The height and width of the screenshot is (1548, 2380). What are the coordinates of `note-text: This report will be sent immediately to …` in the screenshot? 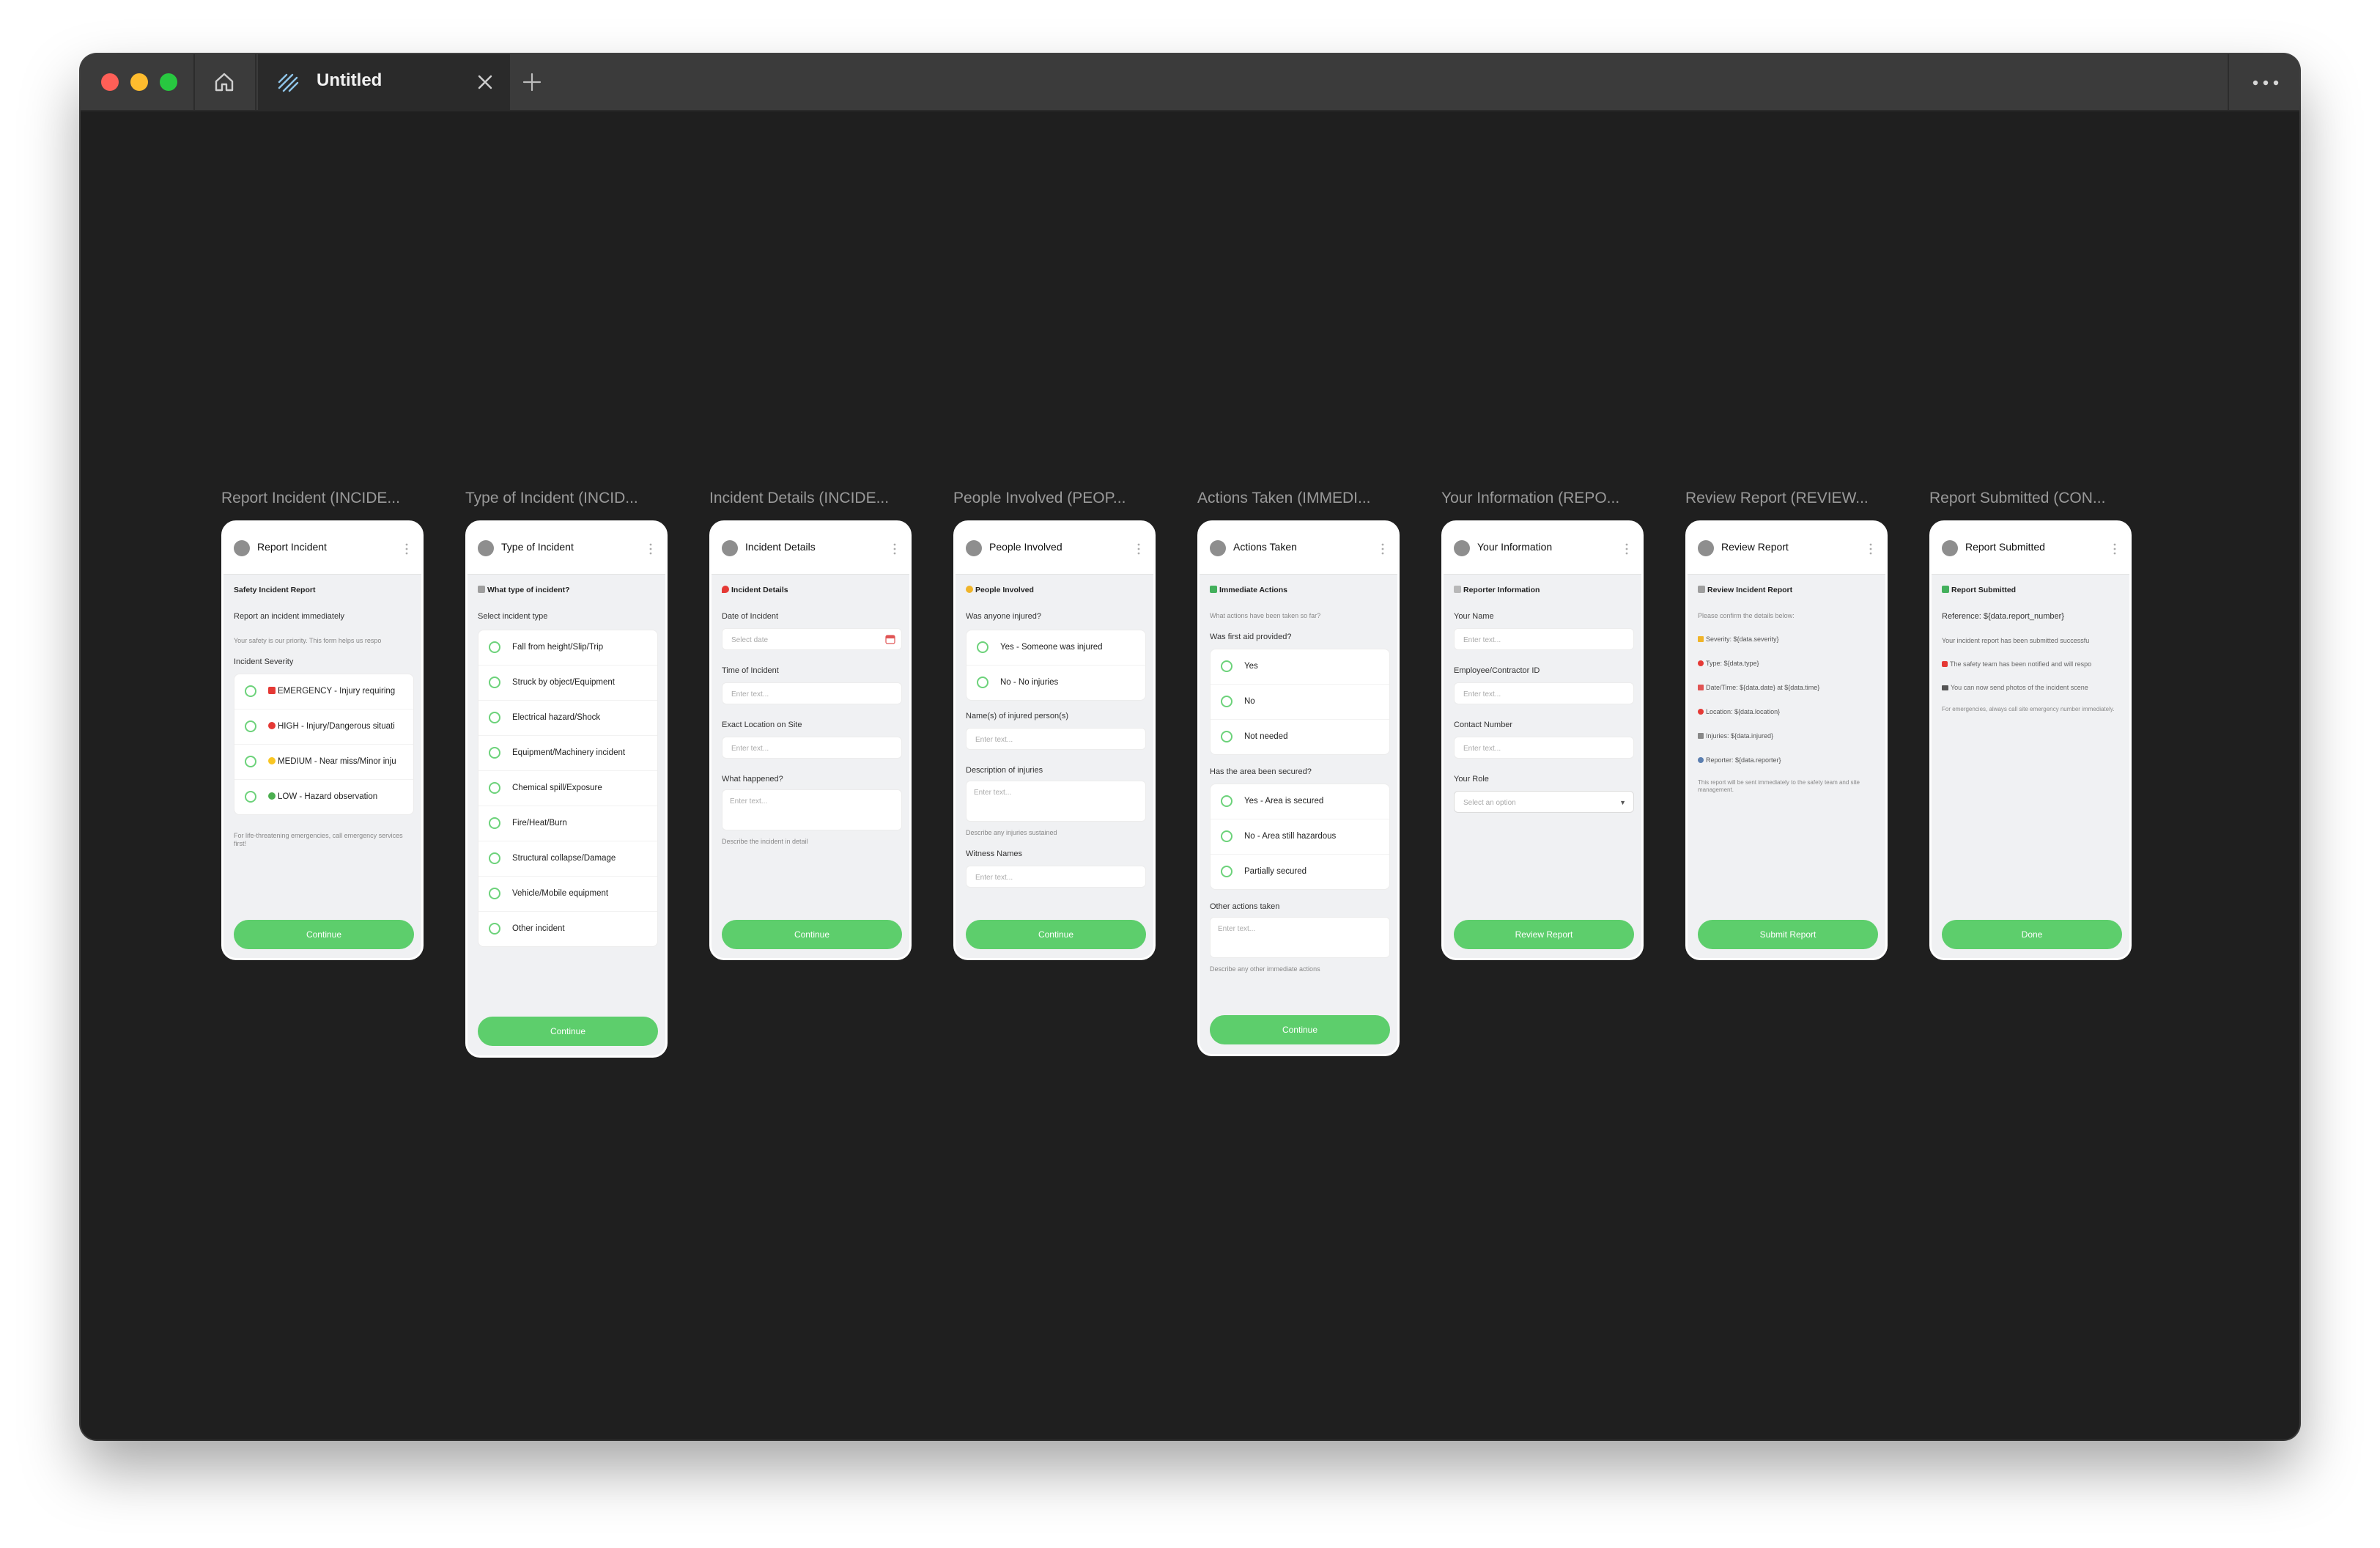 It's located at (1779, 786).